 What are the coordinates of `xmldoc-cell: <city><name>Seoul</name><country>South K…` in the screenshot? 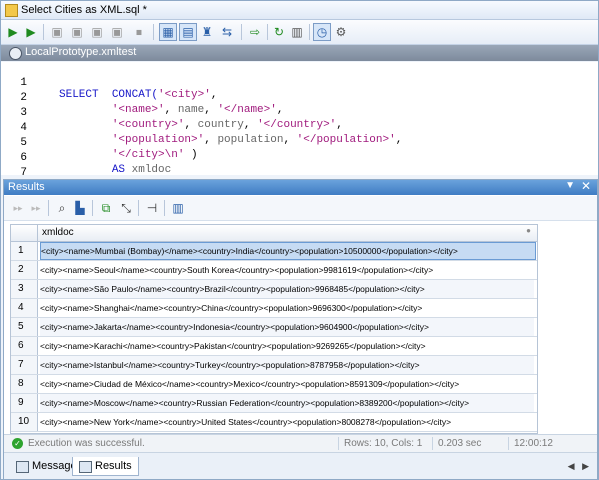 It's located at (287, 270).